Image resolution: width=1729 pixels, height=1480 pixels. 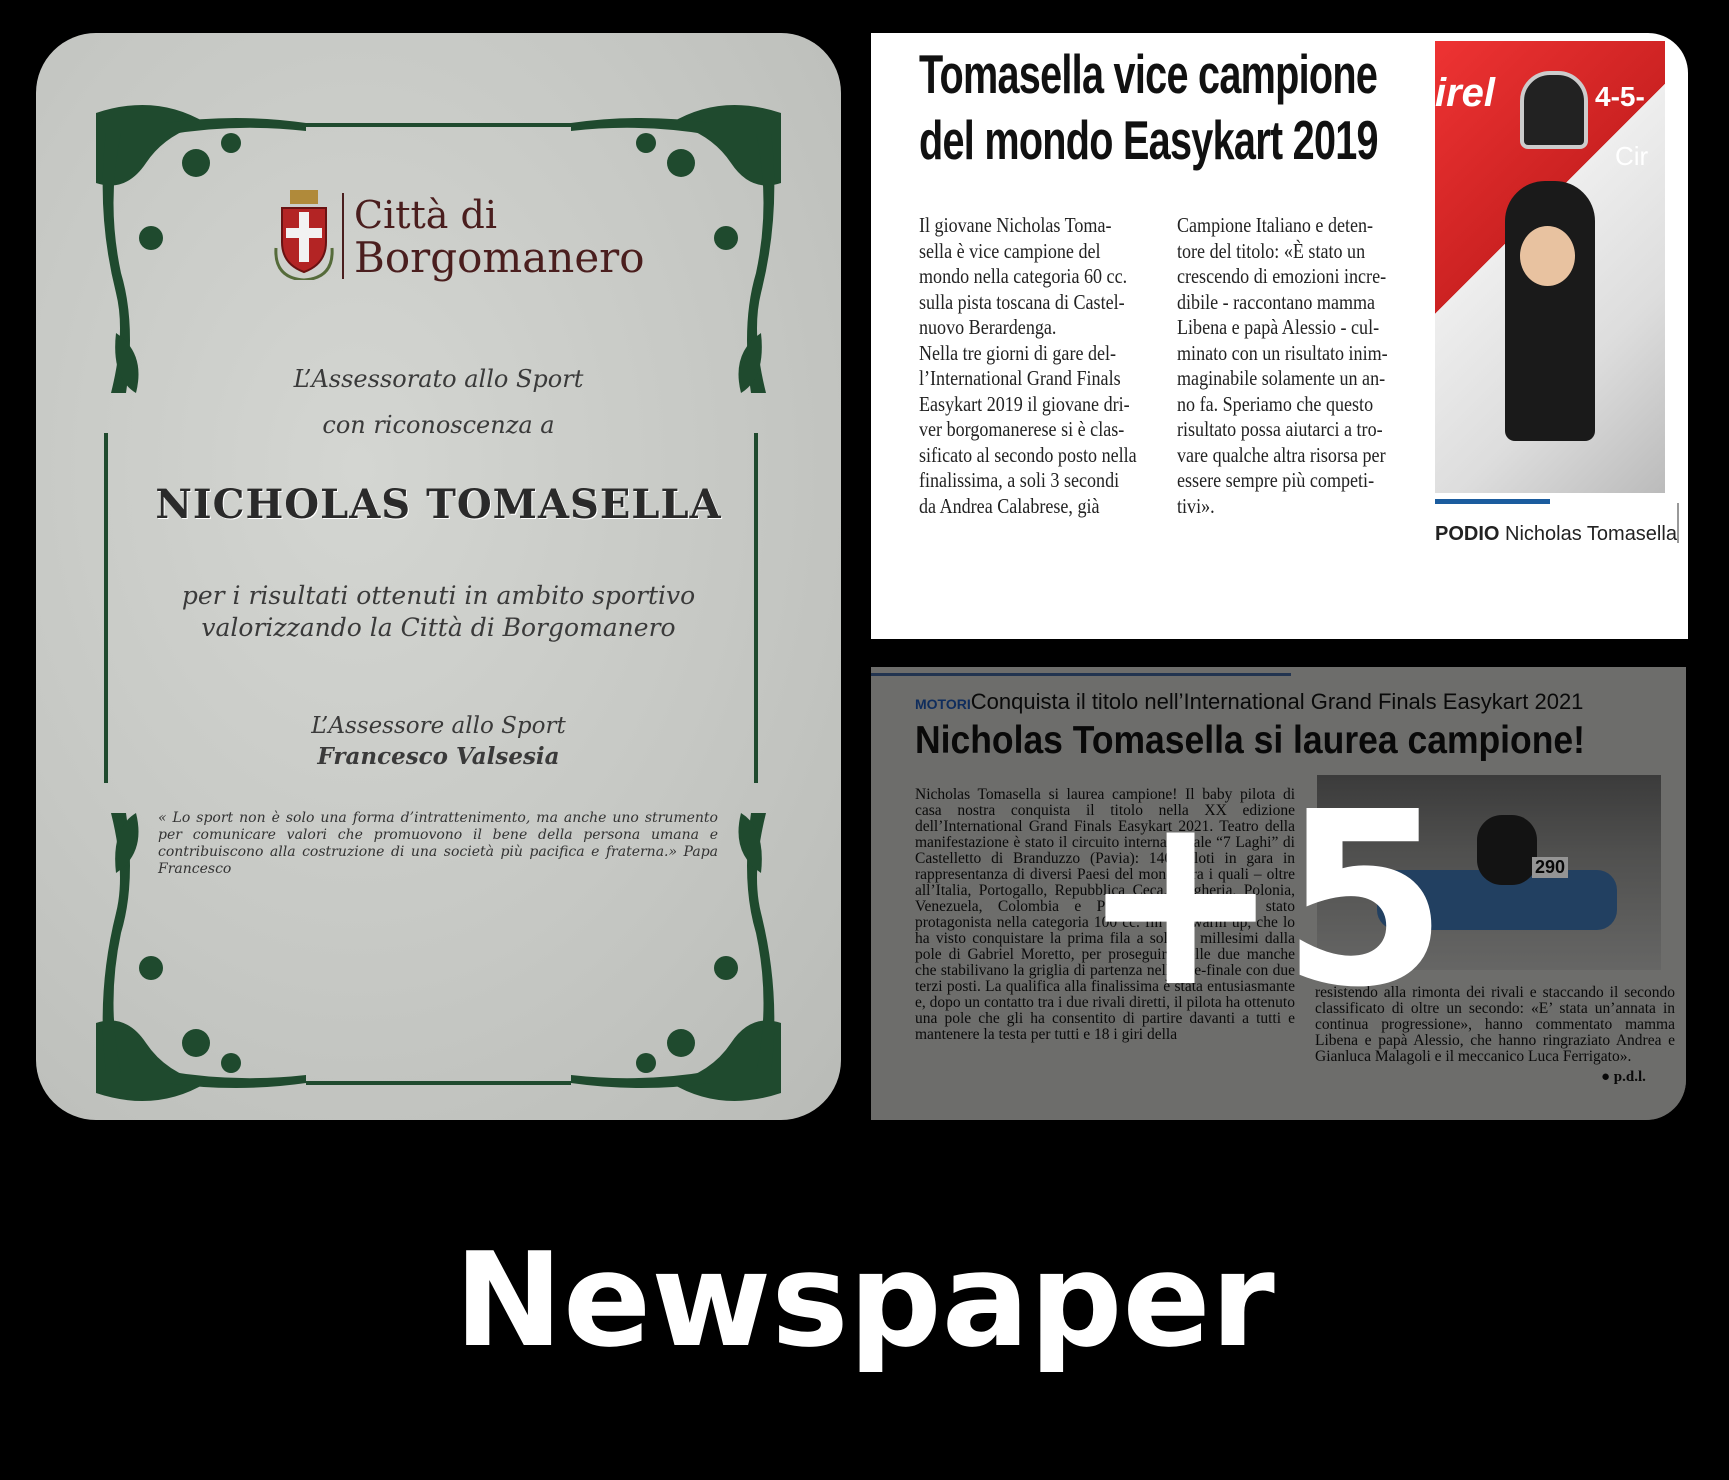 What do you see at coordinates (1015, 225) in the screenshot?
I see `article1-col1-line: Il giovane Nicholas Toma-` at bounding box center [1015, 225].